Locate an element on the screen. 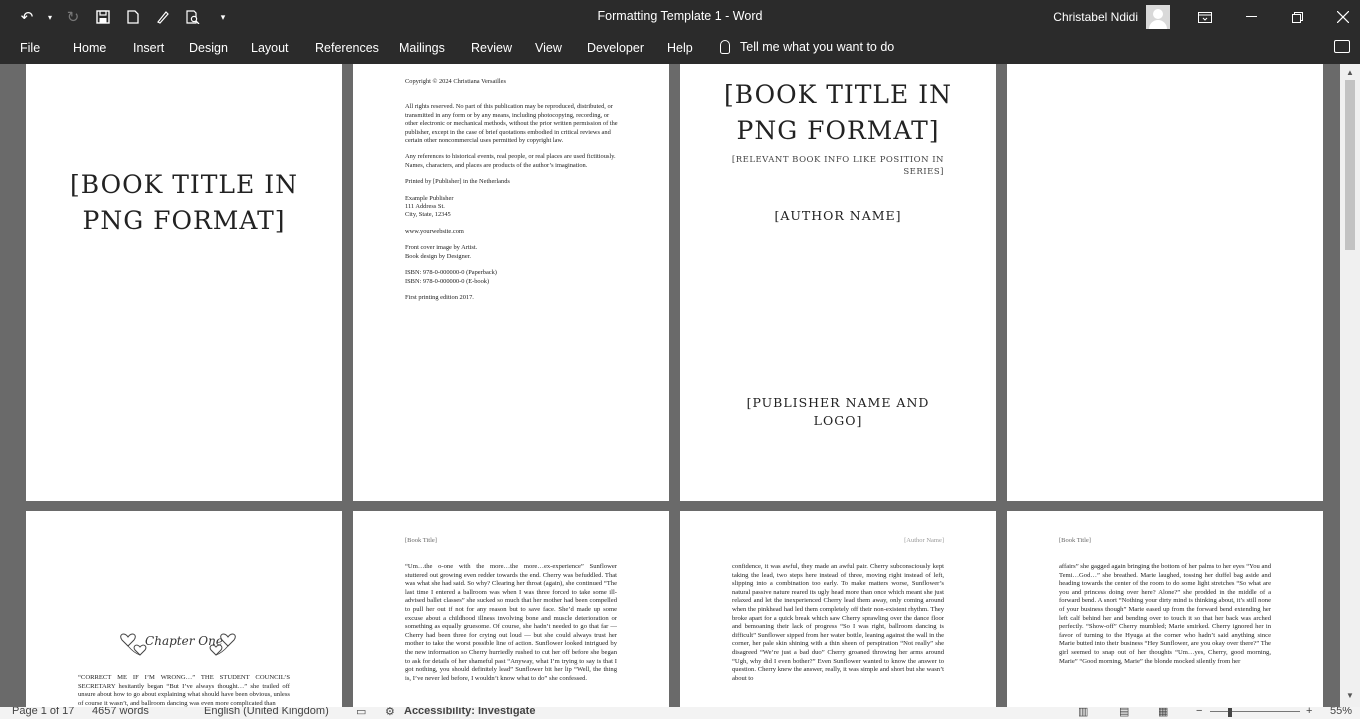 The width and height of the screenshot is (1360, 719). tell-me-search: Tell me what you want to do is located at coordinates (807, 47).